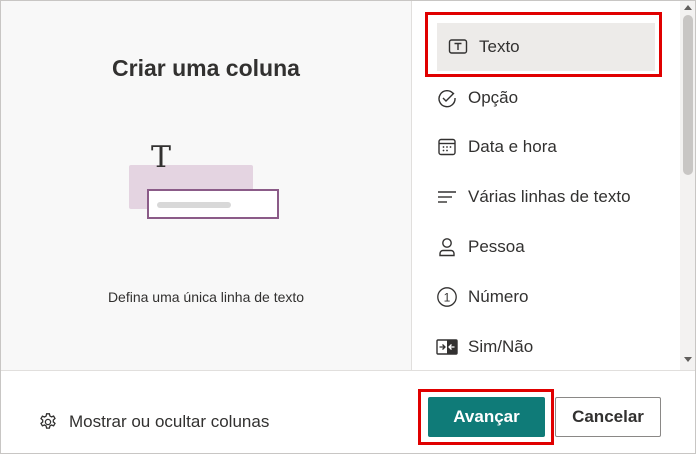  What do you see at coordinates (546, 346) in the screenshot?
I see `column-type-yes-no: Sim/Não` at bounding box center [546, 346].